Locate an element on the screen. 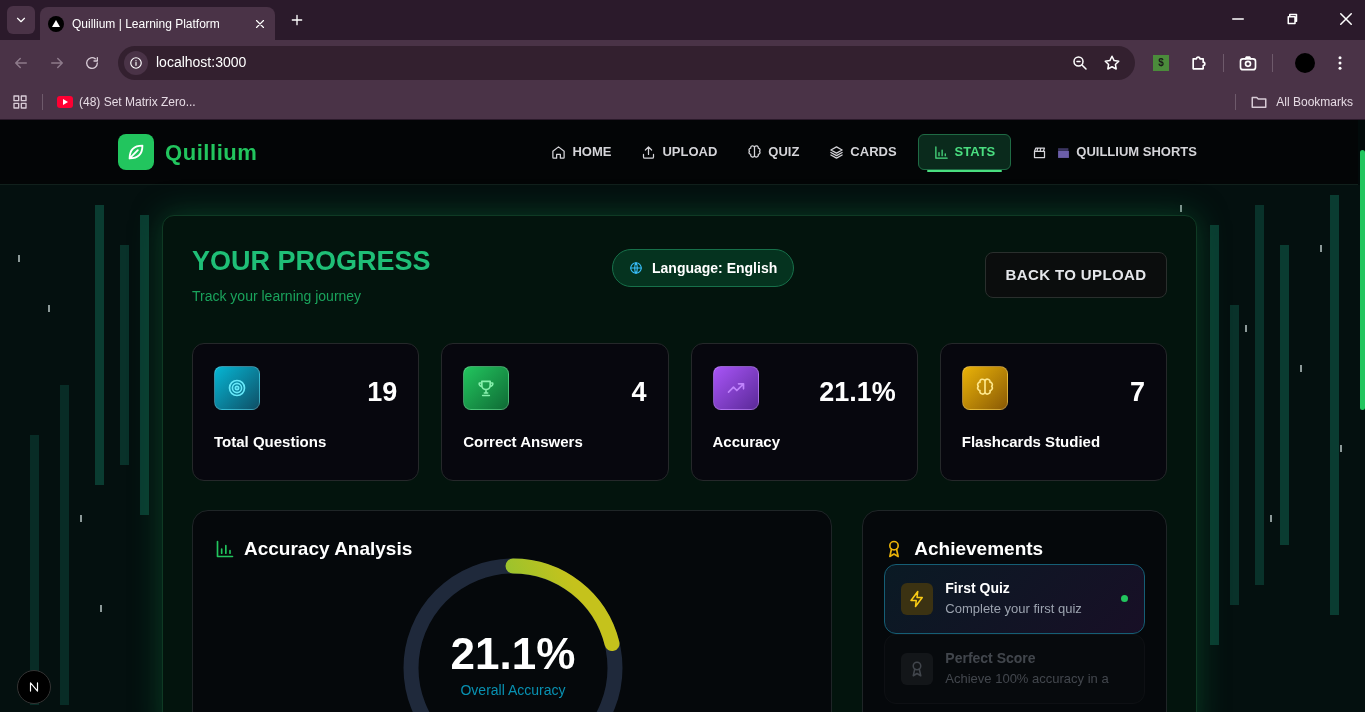  reload-icon is located at coordinates (92, 62).